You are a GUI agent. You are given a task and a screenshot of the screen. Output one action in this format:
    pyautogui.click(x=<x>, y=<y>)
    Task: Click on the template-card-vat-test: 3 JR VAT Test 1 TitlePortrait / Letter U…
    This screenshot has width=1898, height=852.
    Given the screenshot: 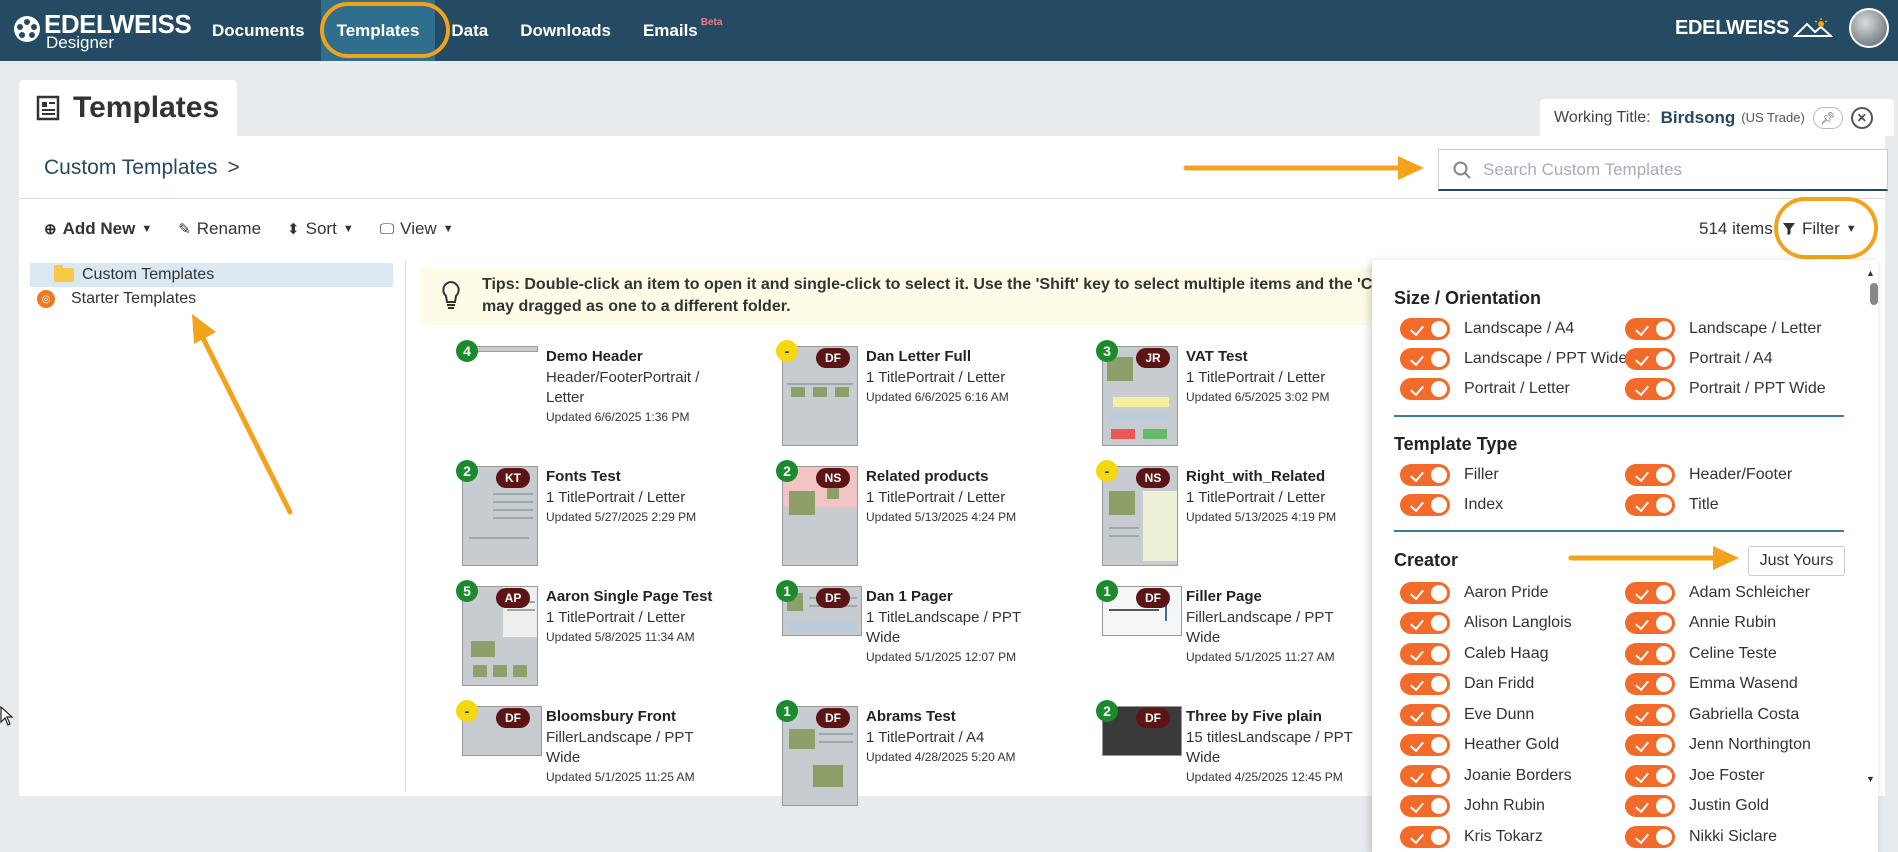 What is the action you would take?
    pyautogui.click(x=1249, y=398)
    